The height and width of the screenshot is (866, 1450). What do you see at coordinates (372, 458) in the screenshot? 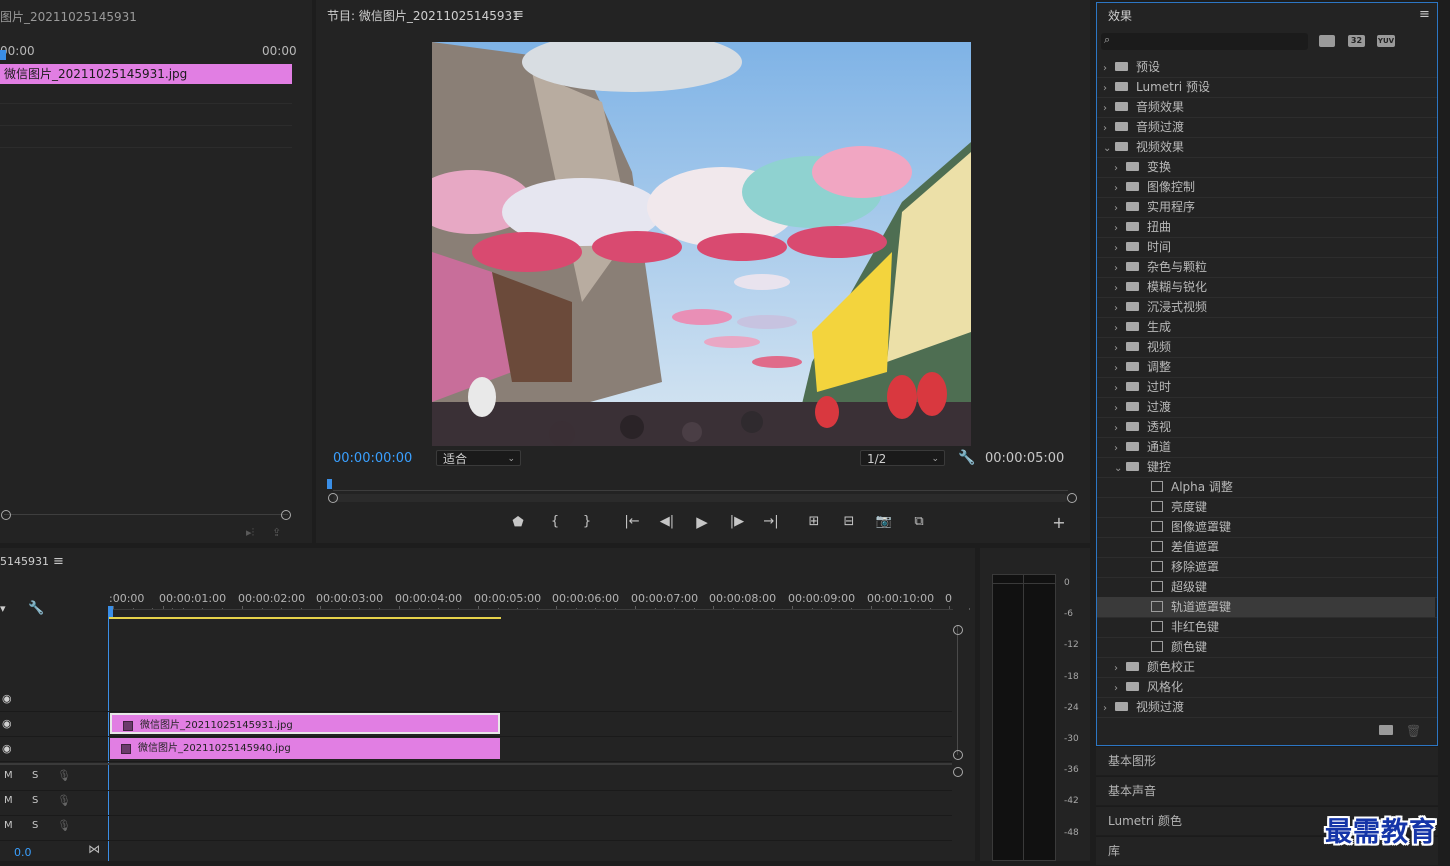
I see `program-current-timecode: 00:00:00:00` at bounding box center [372, 458].